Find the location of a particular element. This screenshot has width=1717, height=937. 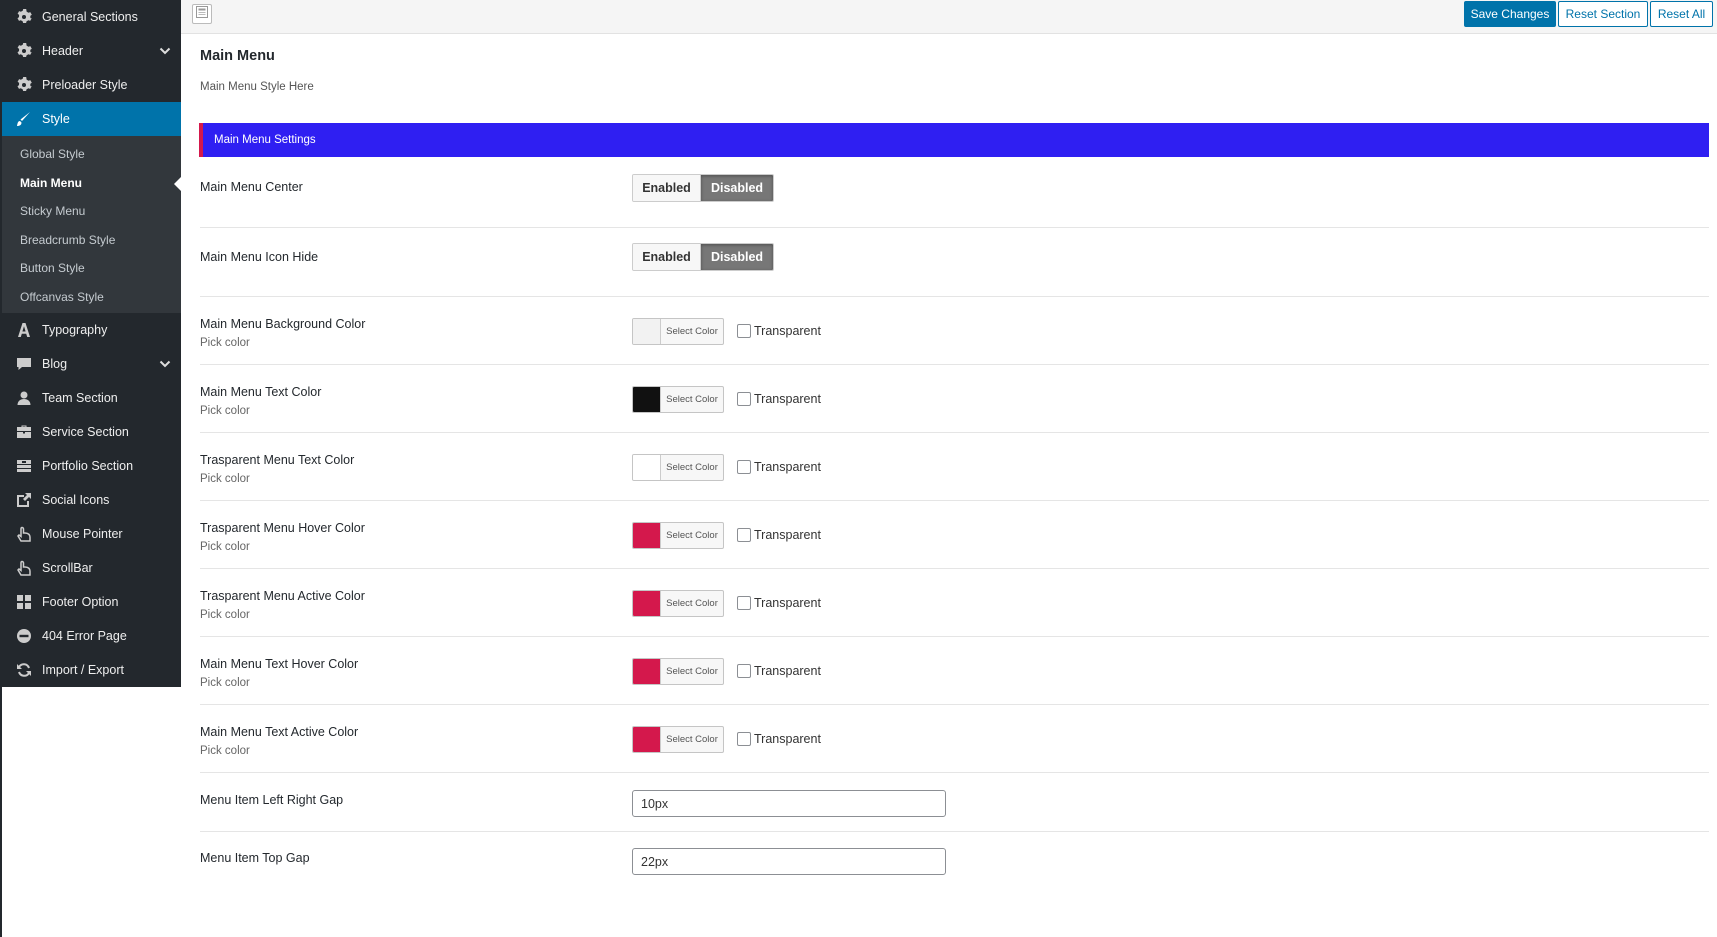

submenu-item-sticky-menu: Sticky Menu is located at coordinates (91, 211).